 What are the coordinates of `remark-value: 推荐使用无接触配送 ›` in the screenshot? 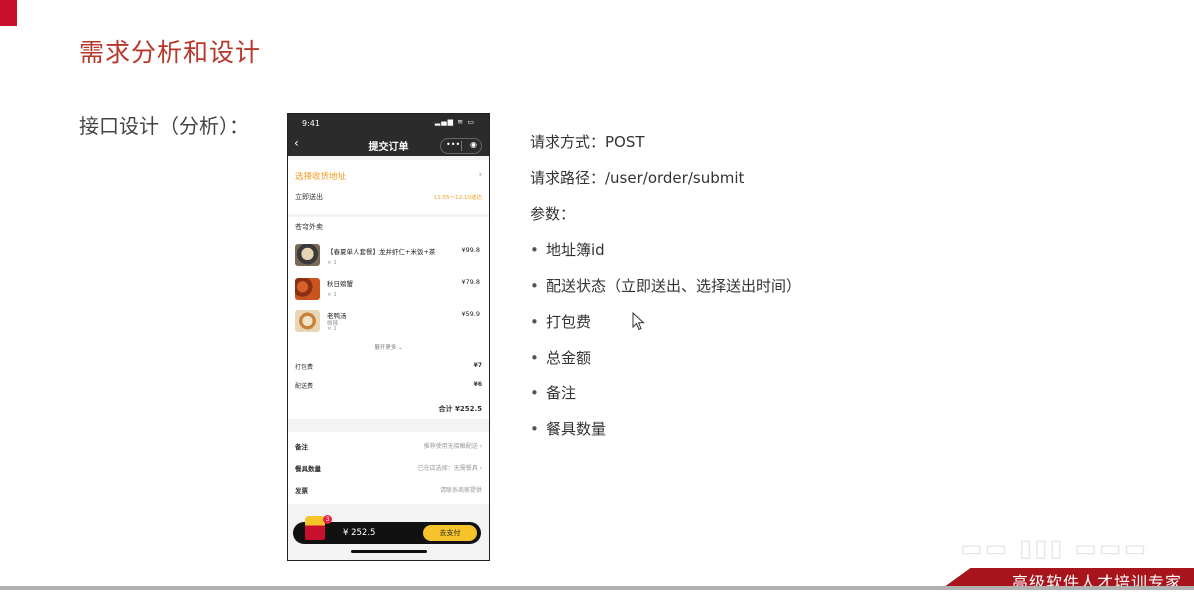 It's located at (452, 446).